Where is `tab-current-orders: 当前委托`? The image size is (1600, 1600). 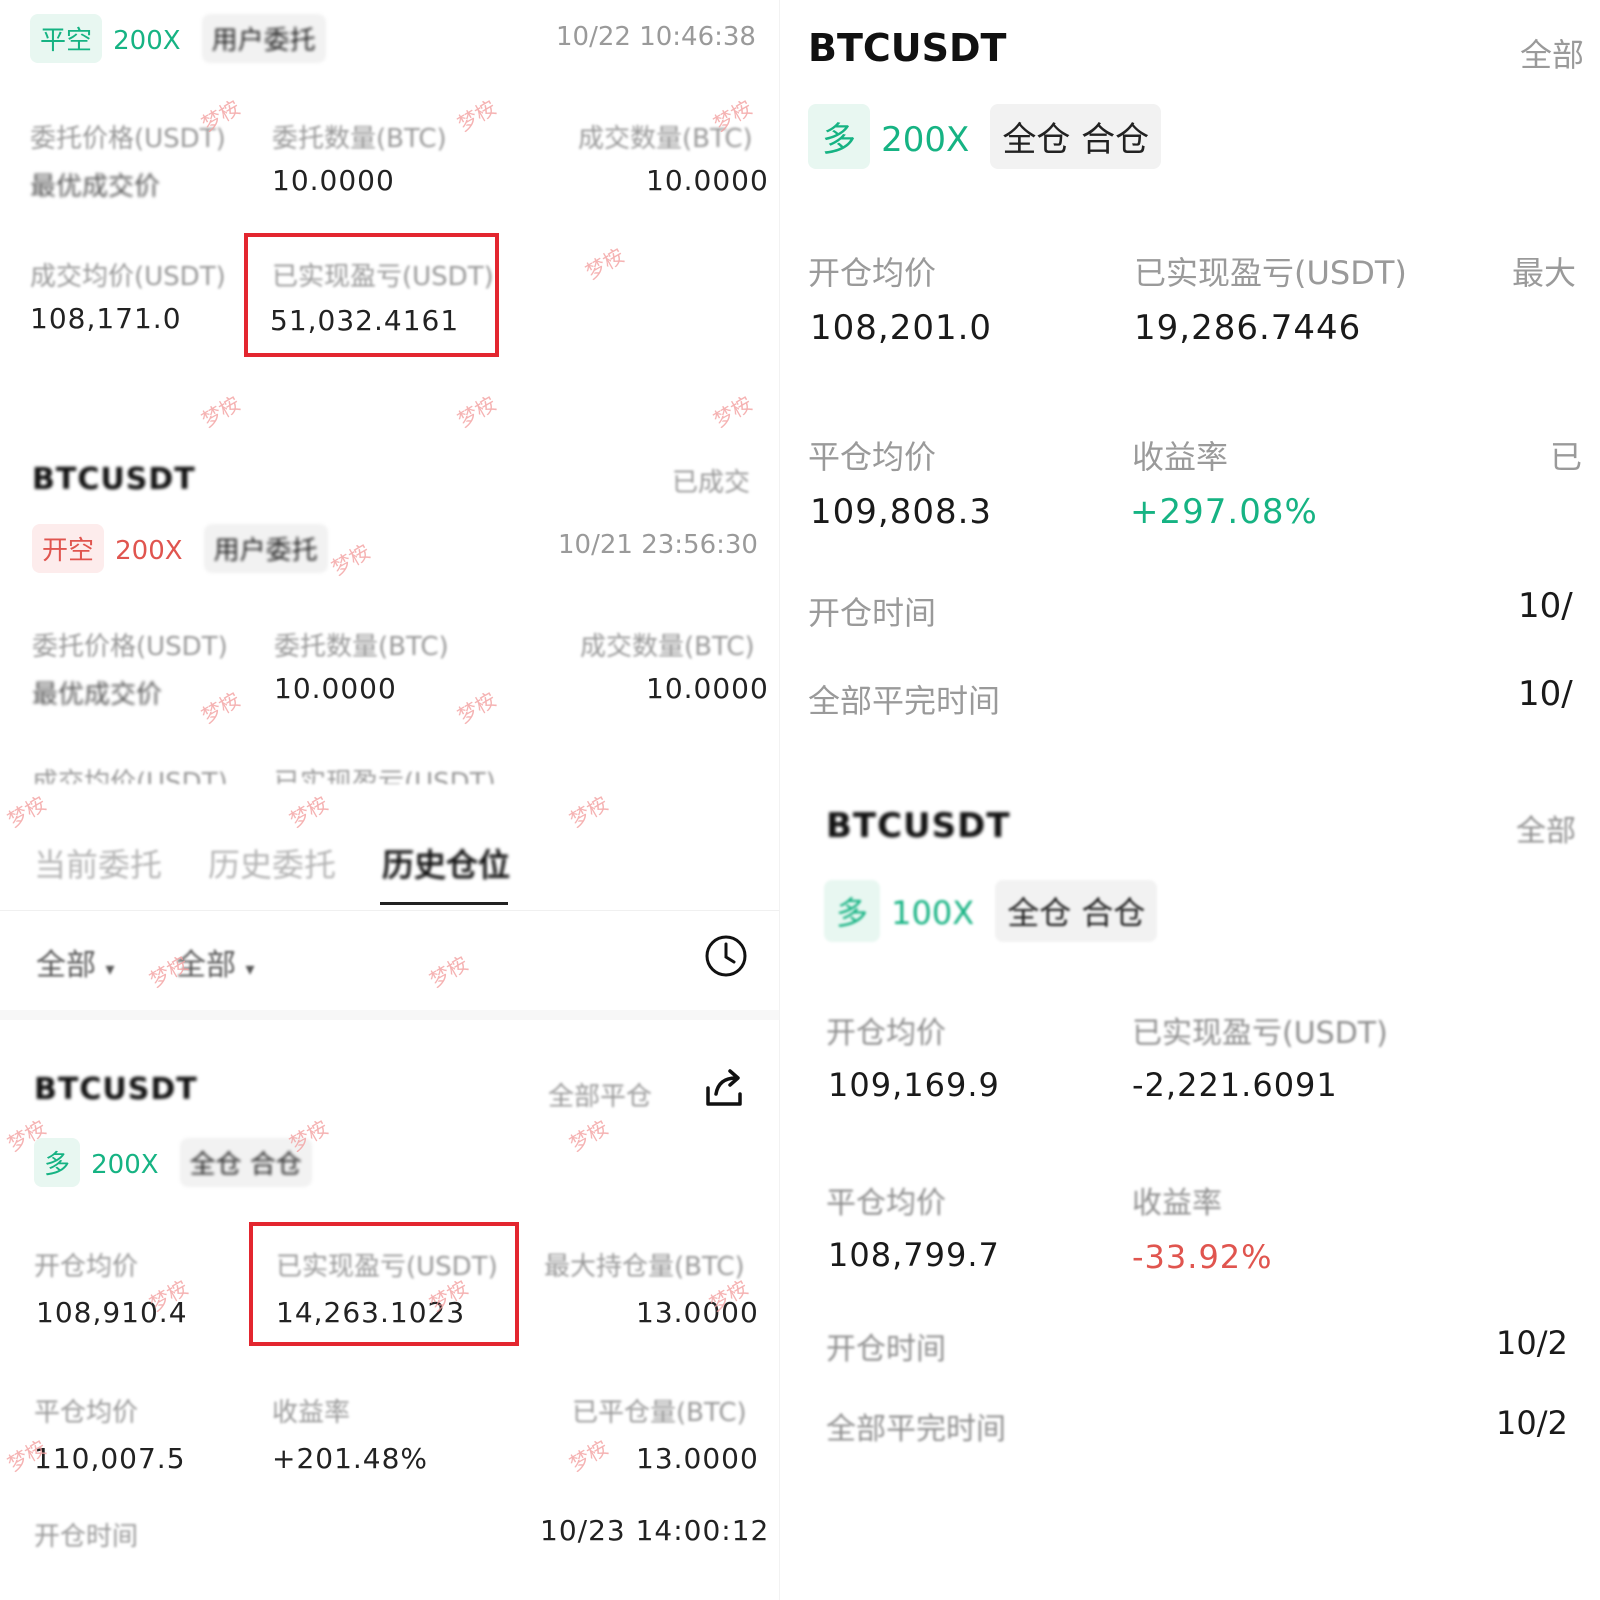 tab-current-orders: 当前委托 is located at coordinates (98, 863).